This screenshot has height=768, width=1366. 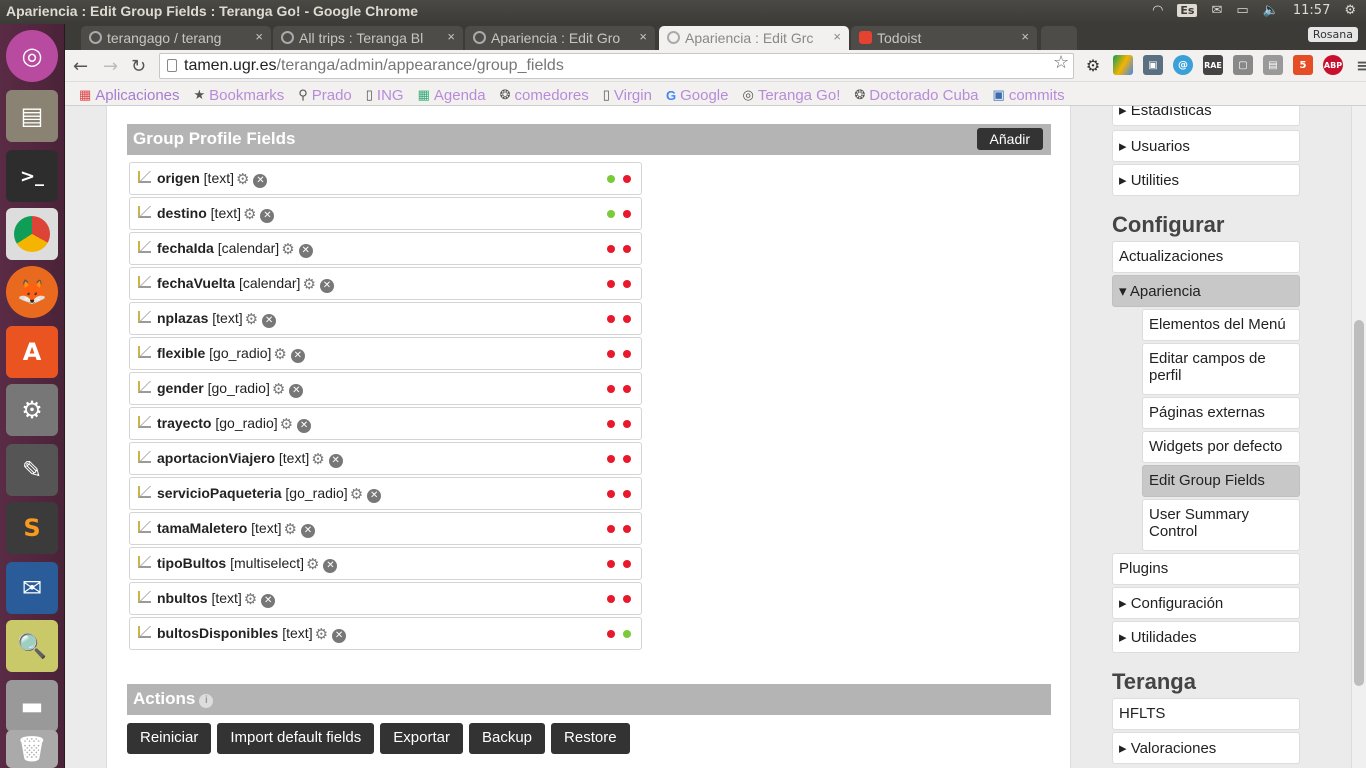 I want to click on files-icon: ▤, so click(x=32, y=116).